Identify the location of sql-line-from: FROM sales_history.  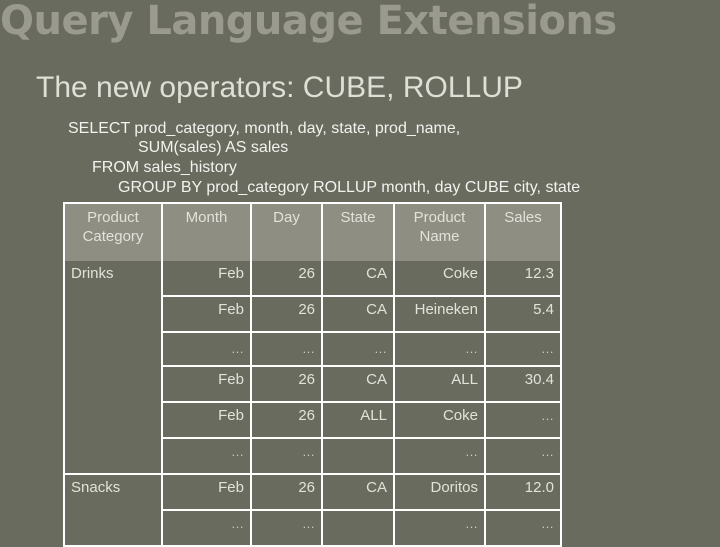
(164, 167).